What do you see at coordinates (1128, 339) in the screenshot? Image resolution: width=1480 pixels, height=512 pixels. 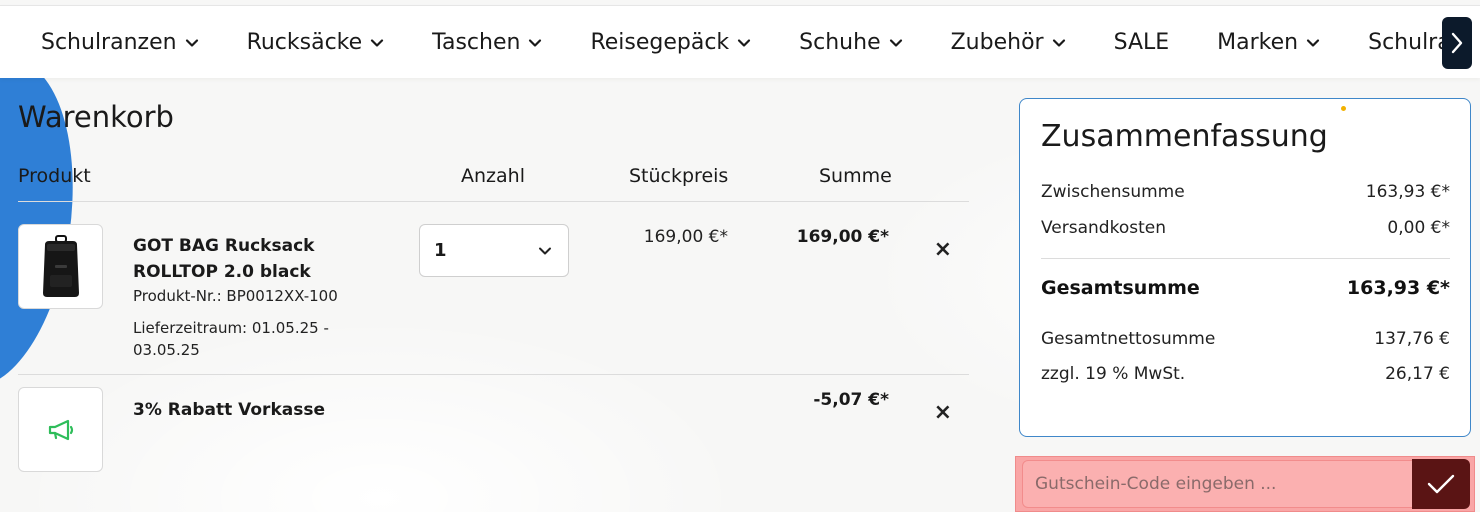 I see `net-label: Gesamtnettosumme` at bounding box center [1128, 339].